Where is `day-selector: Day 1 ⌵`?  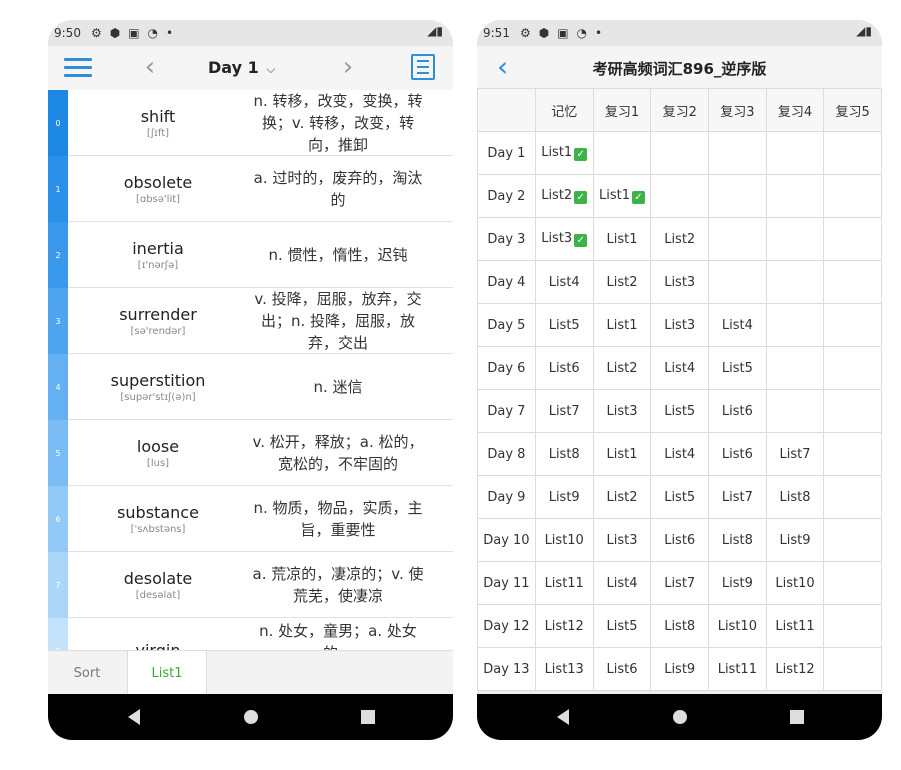 day-selector: Day 1 ⌵ is located at coordinates (241, 67).